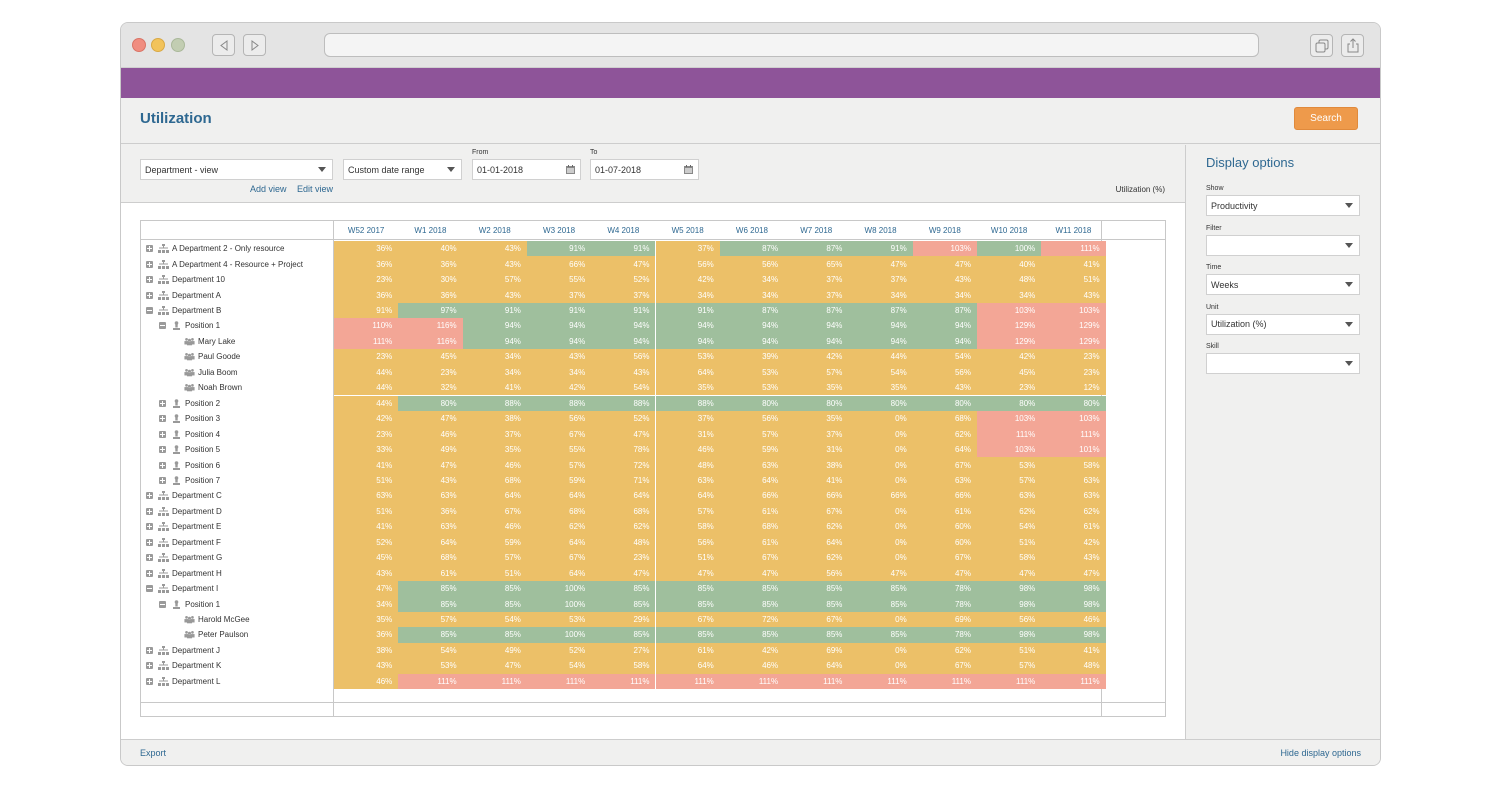 The width and height of the screenshot is (1500, 788). Describe the element at coordinates (1009, 372) in the screenshot. I see `utilization-cell: 45%` at that location.